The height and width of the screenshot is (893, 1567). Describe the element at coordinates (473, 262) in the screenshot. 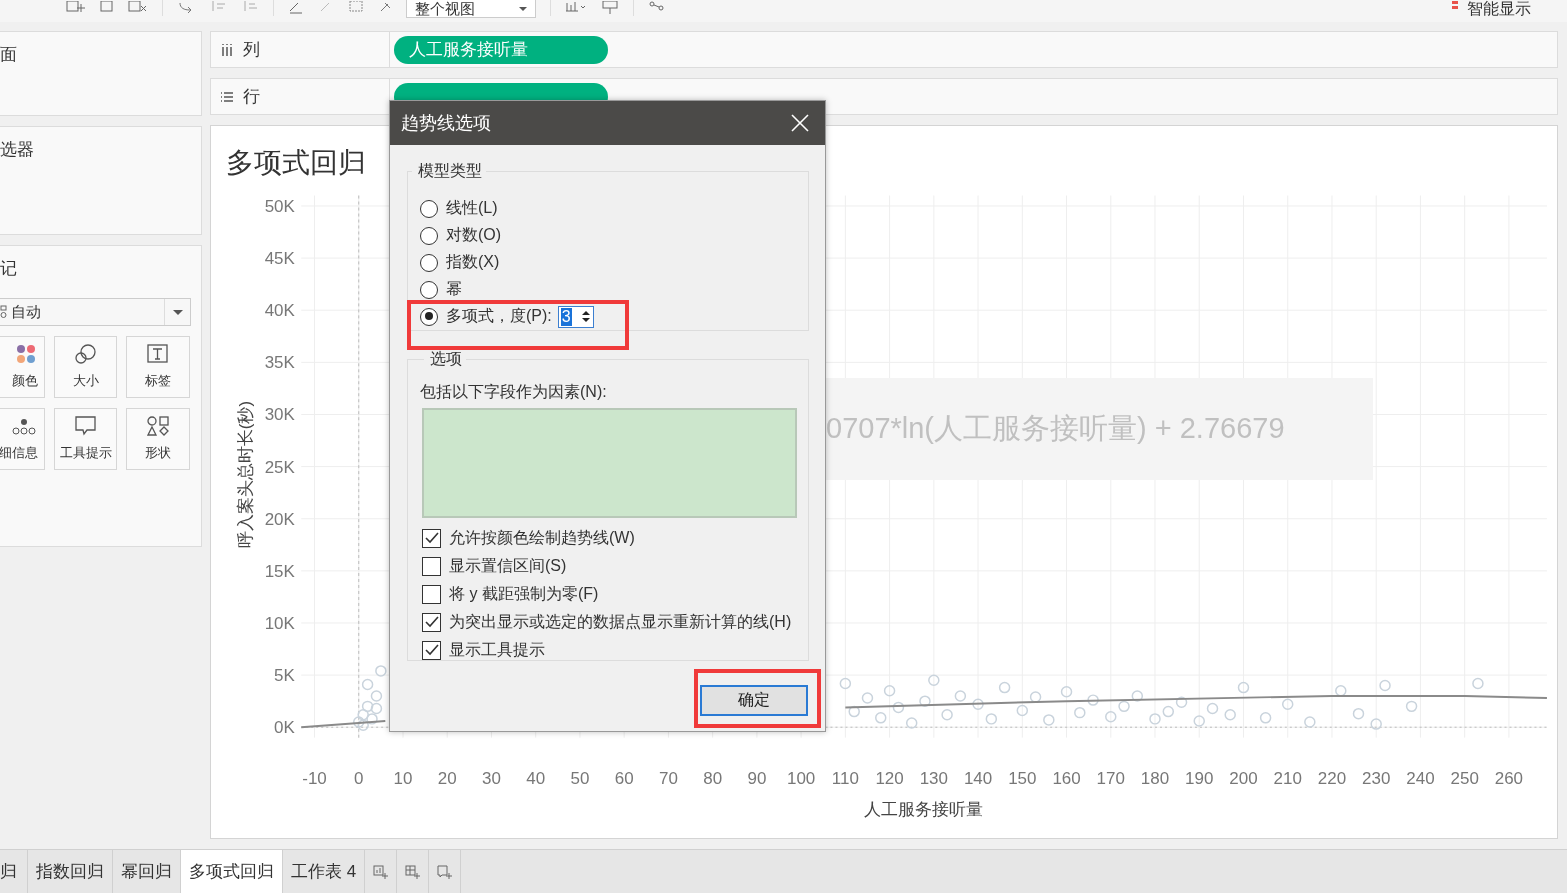

I see `radio-label: 指数(X)` at that location.